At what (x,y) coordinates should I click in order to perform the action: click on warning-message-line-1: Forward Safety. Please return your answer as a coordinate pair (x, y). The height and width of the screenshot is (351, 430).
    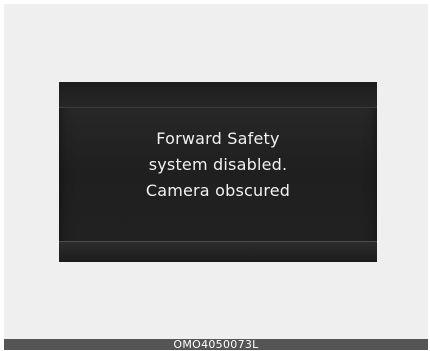
    Looking at the image, I should click on (218, 138).